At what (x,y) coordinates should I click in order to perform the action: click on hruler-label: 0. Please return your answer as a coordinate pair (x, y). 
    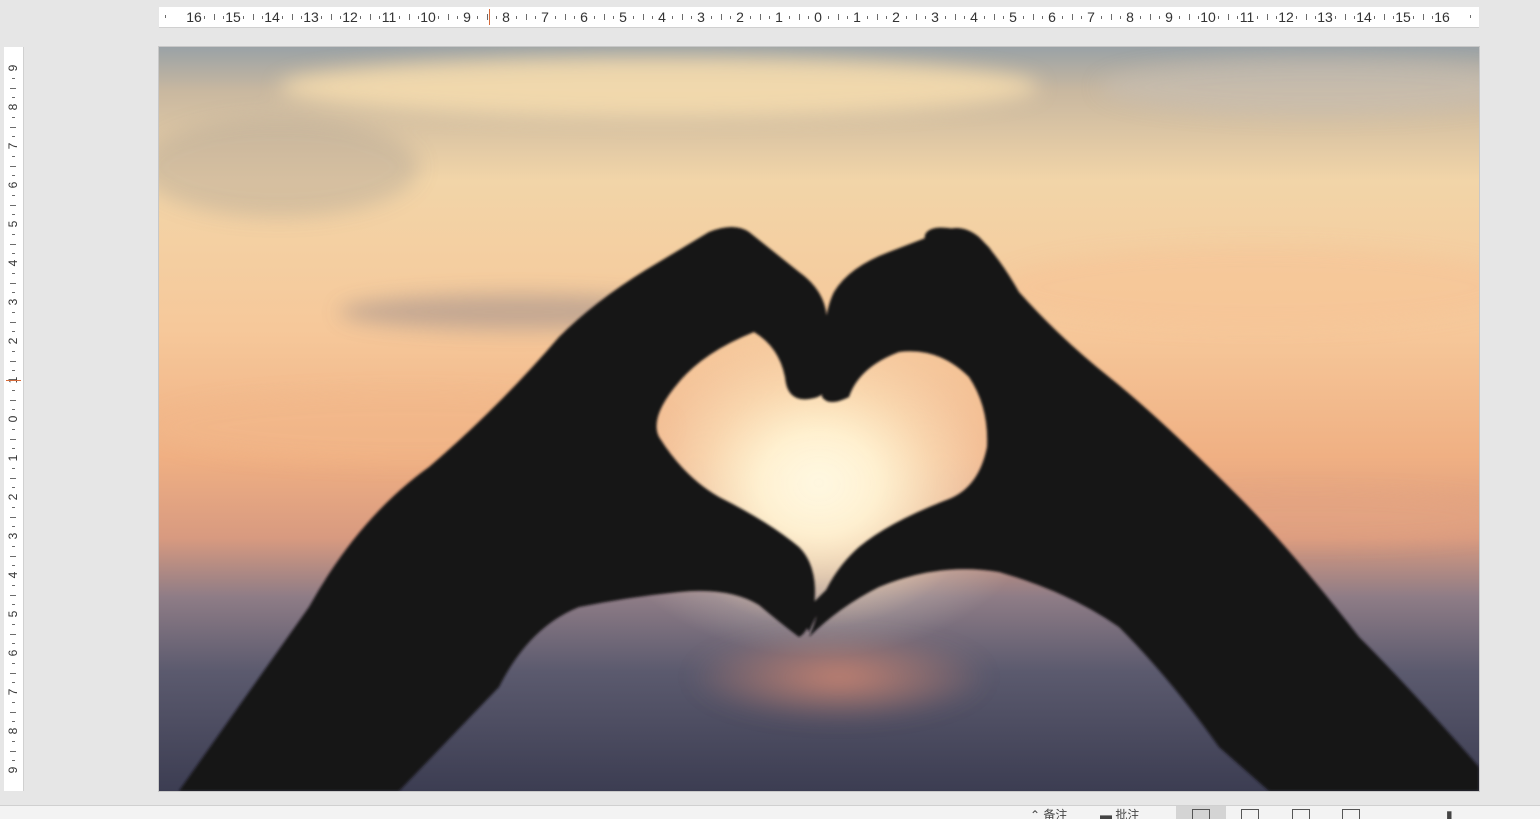
    Looking at the image, I should click on (818, 17).